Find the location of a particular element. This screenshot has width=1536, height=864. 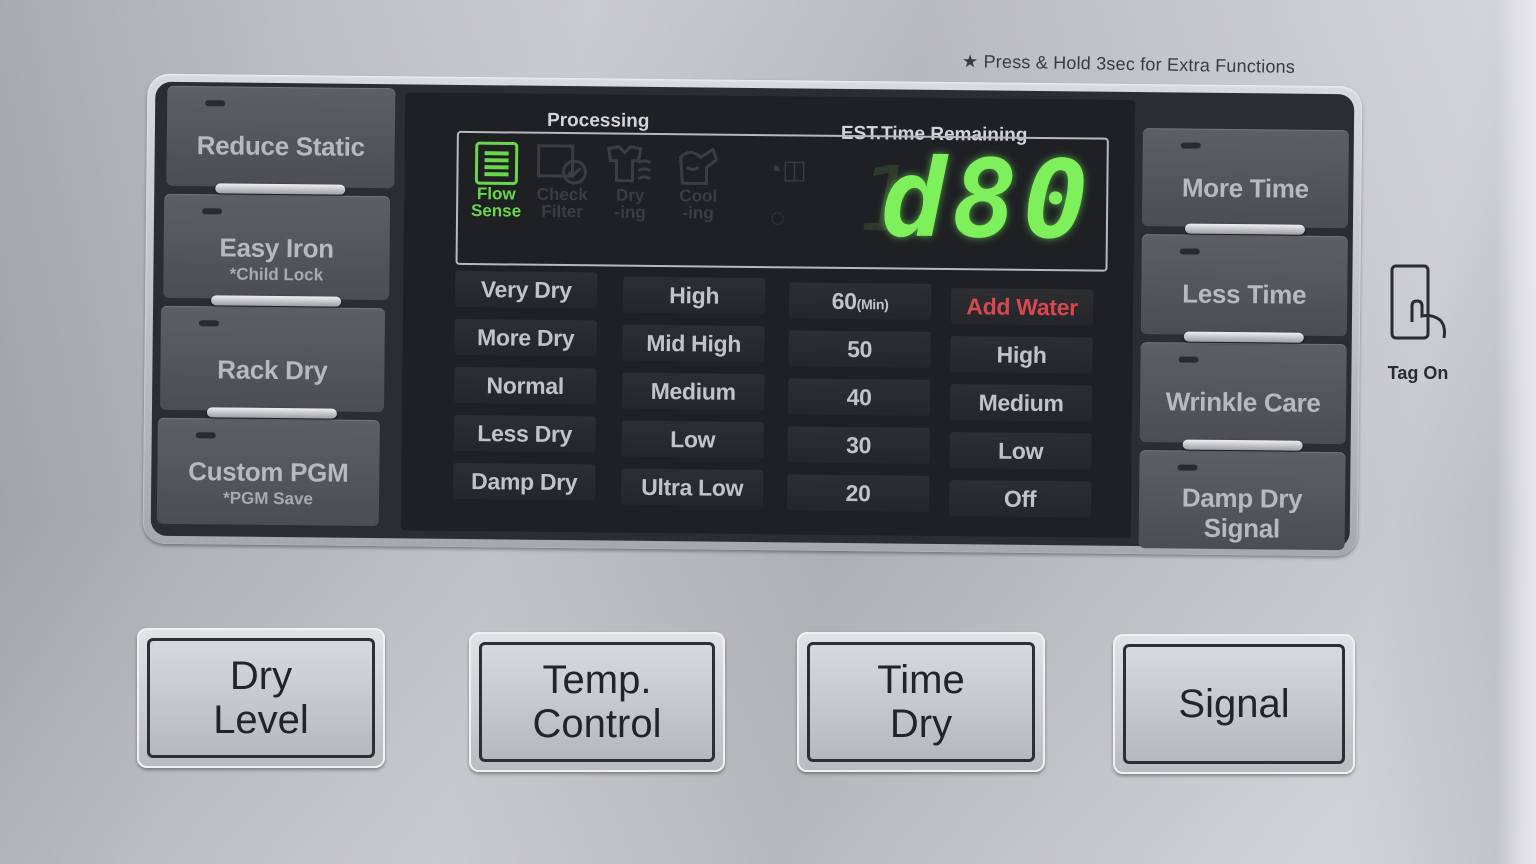

rack-dry-label: Rack Dry is located at coordinates (272, 370).